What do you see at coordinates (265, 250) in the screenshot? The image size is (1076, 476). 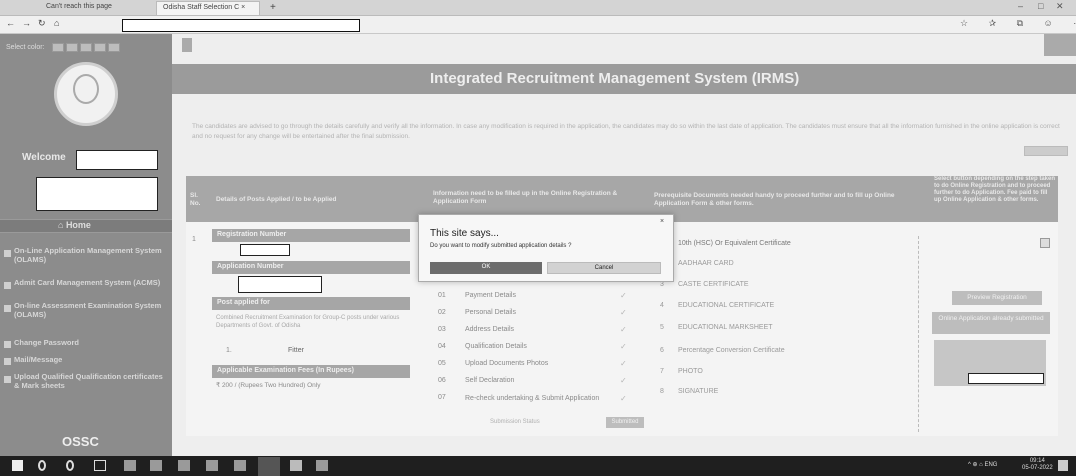 I see `registration-number-redacted` at bounding box center [265, 250].